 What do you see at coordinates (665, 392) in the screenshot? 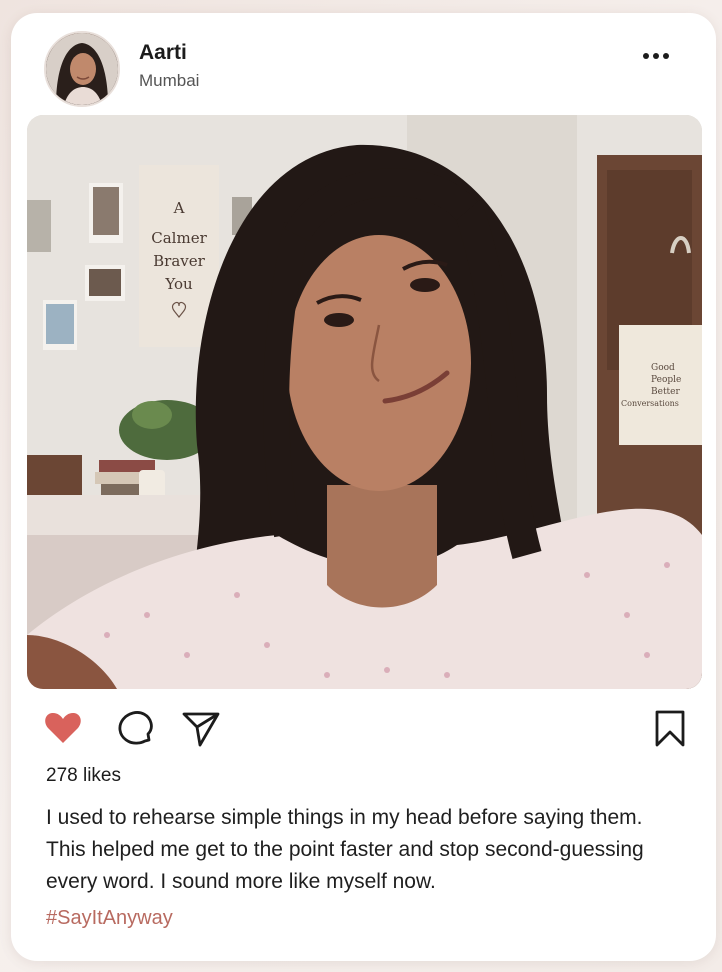
I see `tote-bag-line-3: Better` at bounding box center [665, 392].